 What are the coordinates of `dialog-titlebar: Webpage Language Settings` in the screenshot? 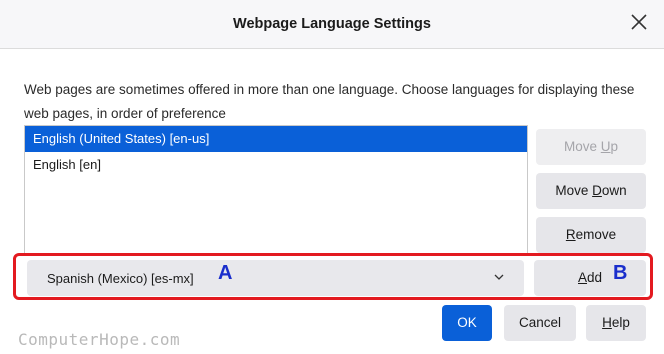 It's located at (332, 24).